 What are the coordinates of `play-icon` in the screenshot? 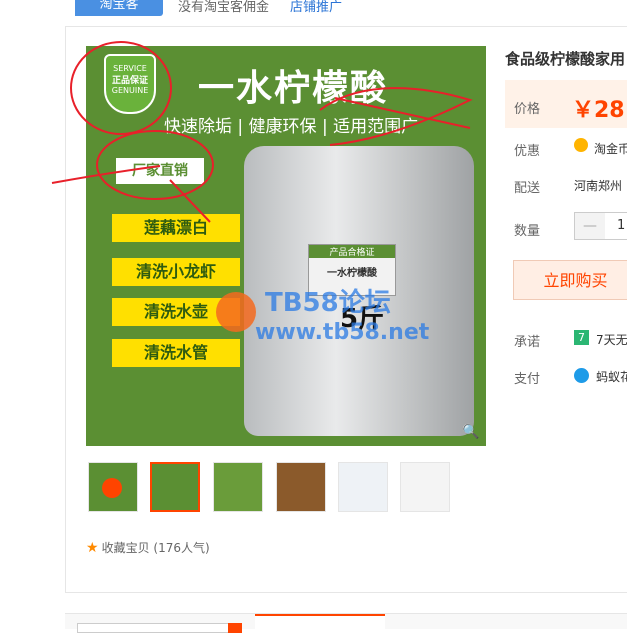 It's located at (112, 488).